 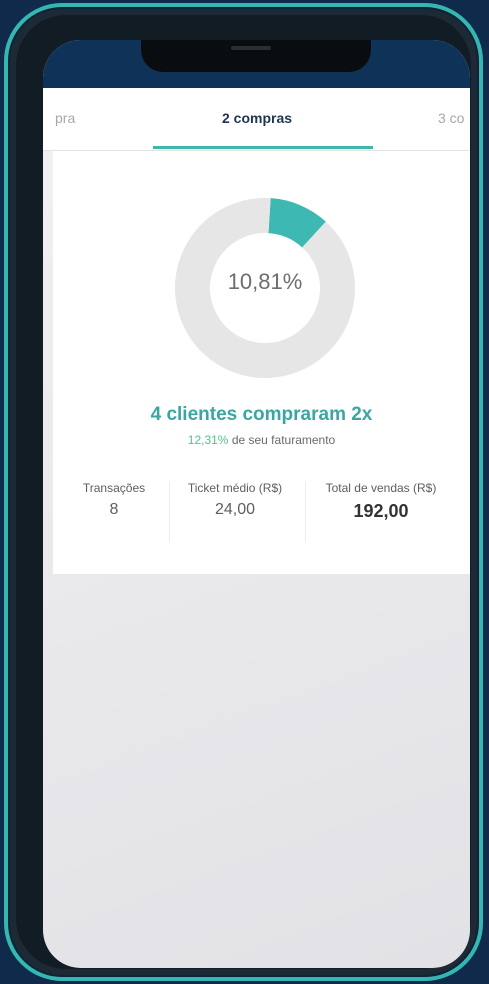 What do you see at coordinates (251, 48) in the screenshot?
I see `speaker-grille` at bounding box center [251, 48].